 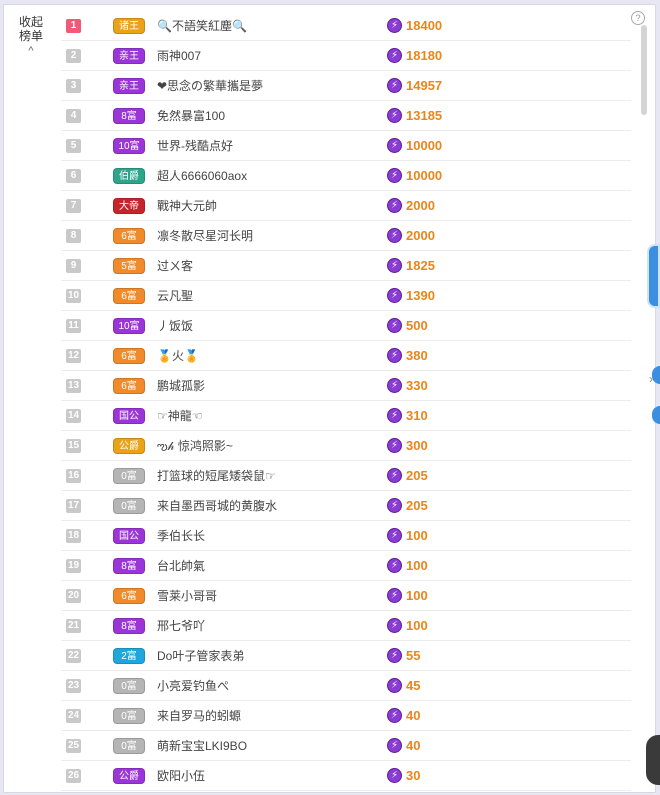 I want to click on user-name: ❤思念の繁華攜是夢, so click(x=210, y=86).